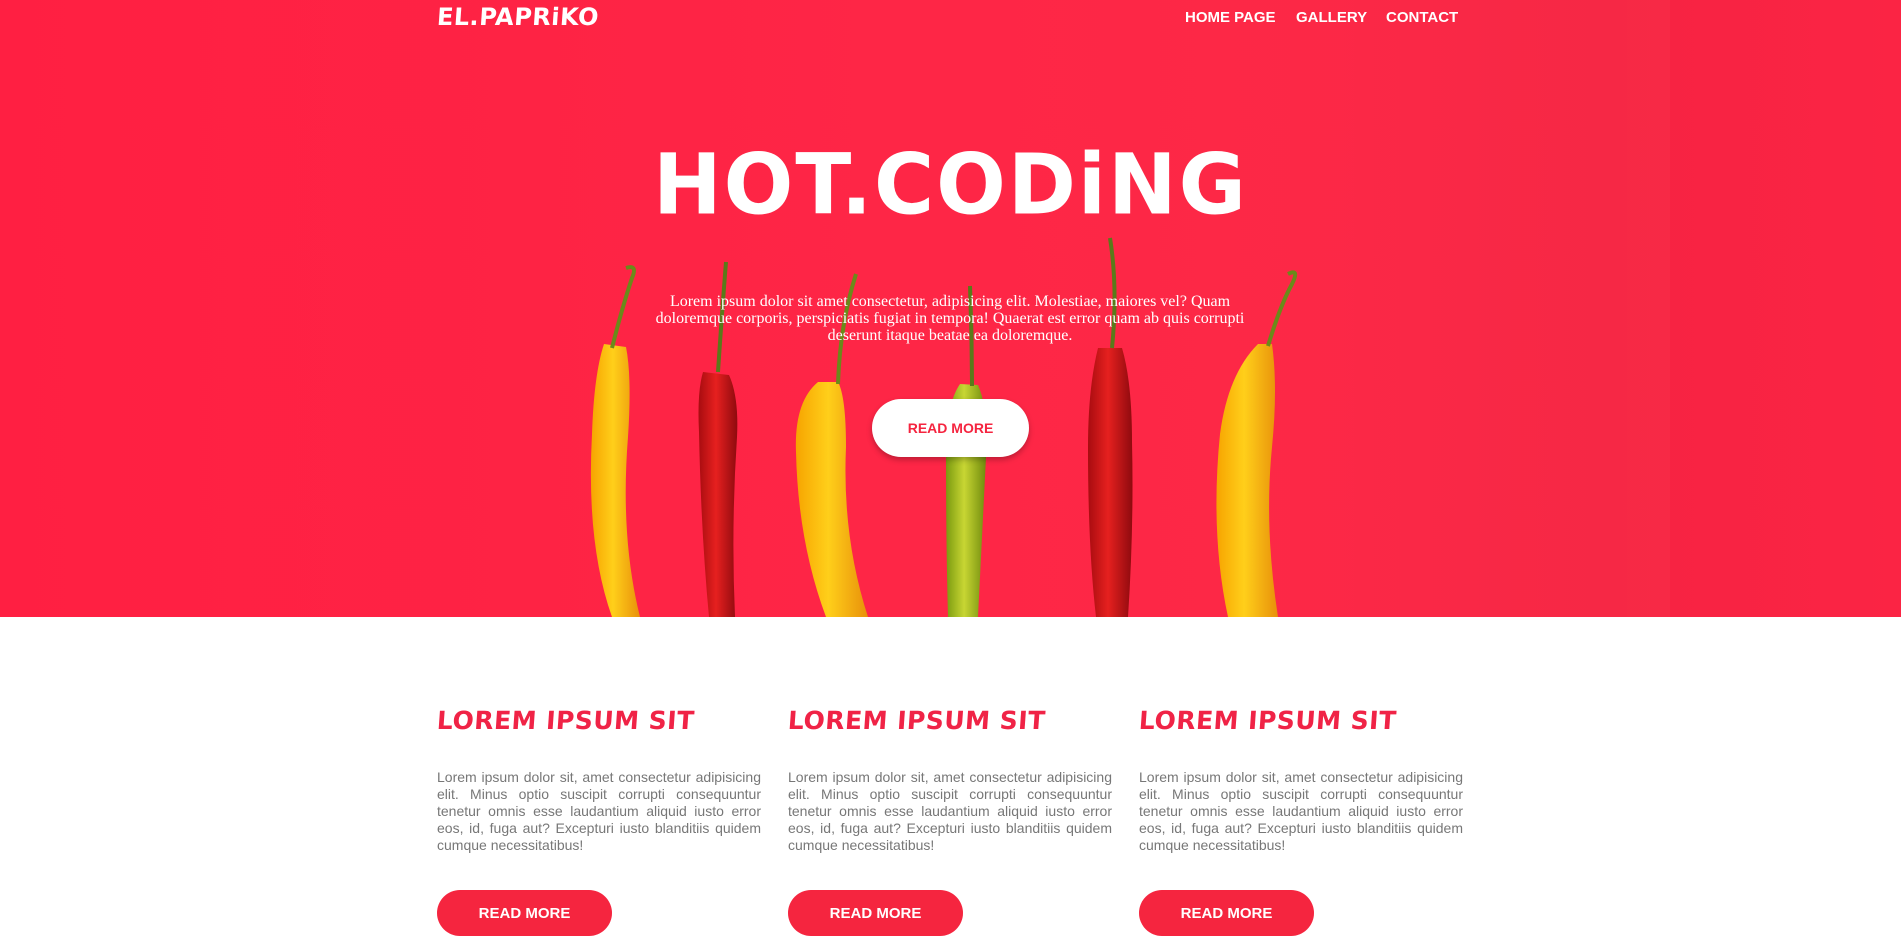  Describe the element at coordinates (1422, 17) in the screenshot. I see `nav-contact: CONTACT` at that location.